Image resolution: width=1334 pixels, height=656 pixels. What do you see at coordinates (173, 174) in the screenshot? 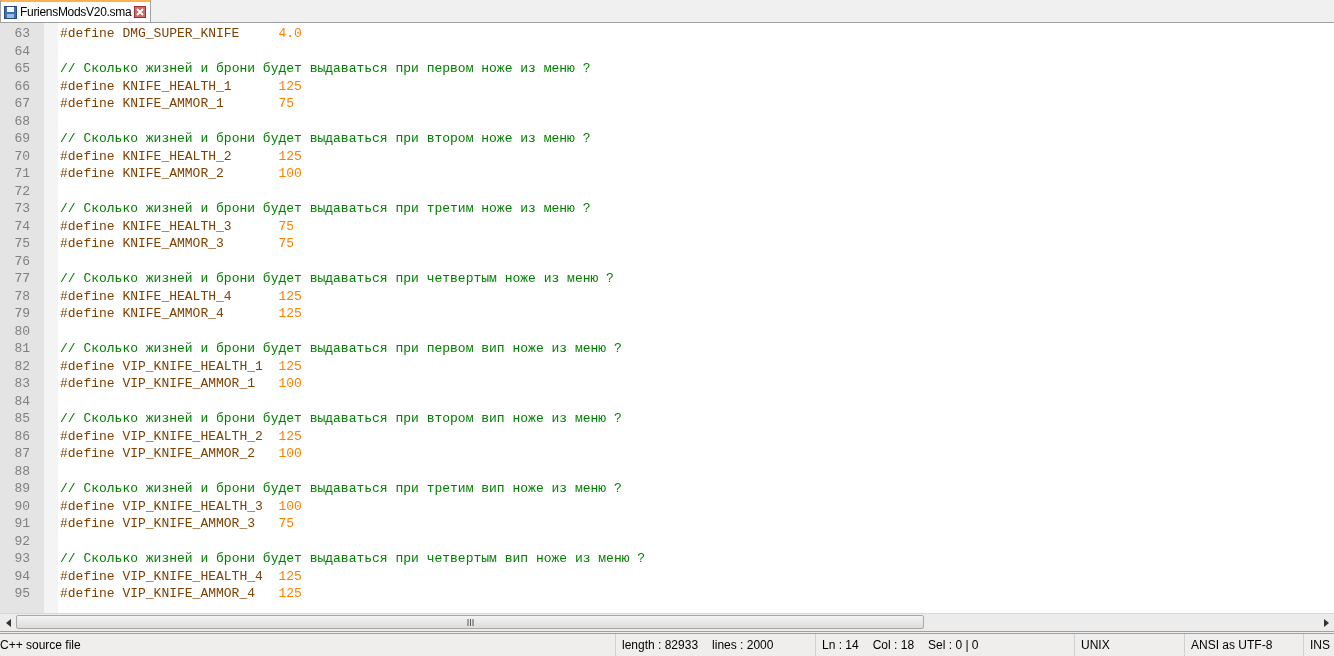
I see `macro-name: KNIFE_AMMOR_2` at bounding box center [173, 174].